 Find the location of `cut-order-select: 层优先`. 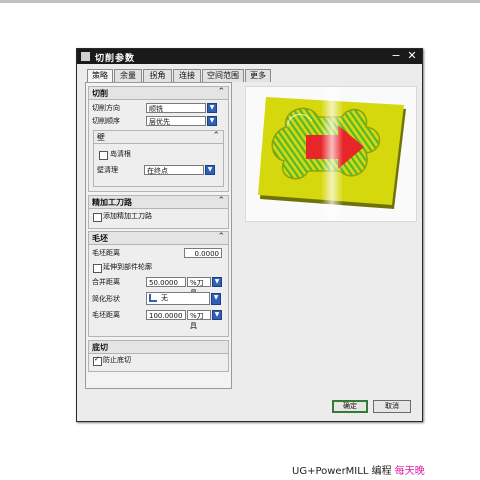

cut-order-select: 层优先 is located at coordinates (176, 121).